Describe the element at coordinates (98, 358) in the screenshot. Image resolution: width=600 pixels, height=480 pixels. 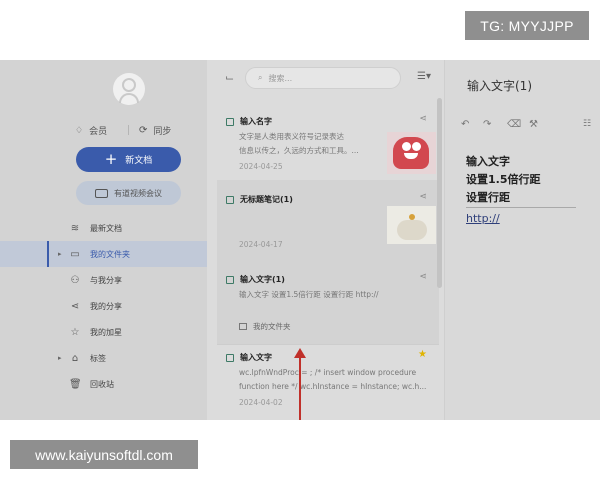
I see `sidebar-item-label: 标签` at that location.